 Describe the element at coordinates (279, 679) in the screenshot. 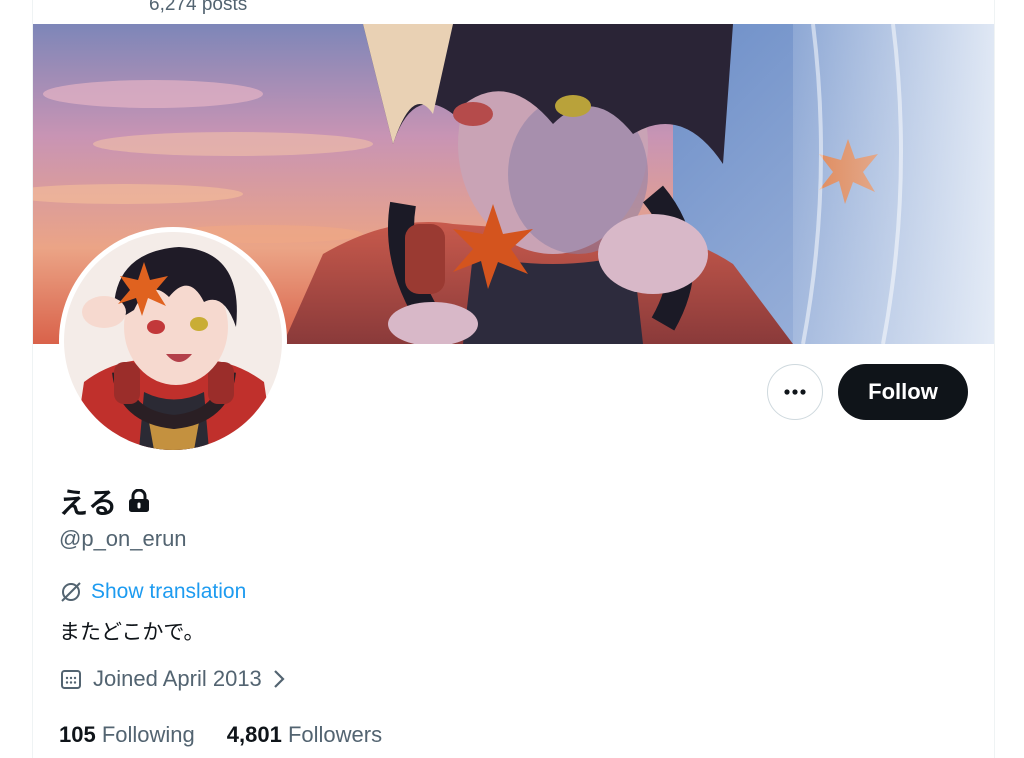

I see `chevron-right-icon` at that location.